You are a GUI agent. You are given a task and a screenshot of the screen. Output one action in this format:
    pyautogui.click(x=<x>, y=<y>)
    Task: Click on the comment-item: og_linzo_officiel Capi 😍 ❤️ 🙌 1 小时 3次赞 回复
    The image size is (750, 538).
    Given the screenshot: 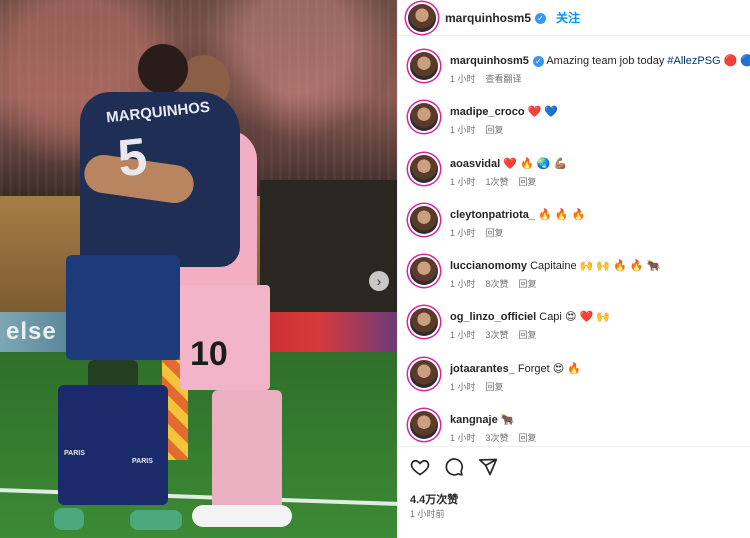 What is the action you would take?
    pyautogui.click(x=574, y=327)
    